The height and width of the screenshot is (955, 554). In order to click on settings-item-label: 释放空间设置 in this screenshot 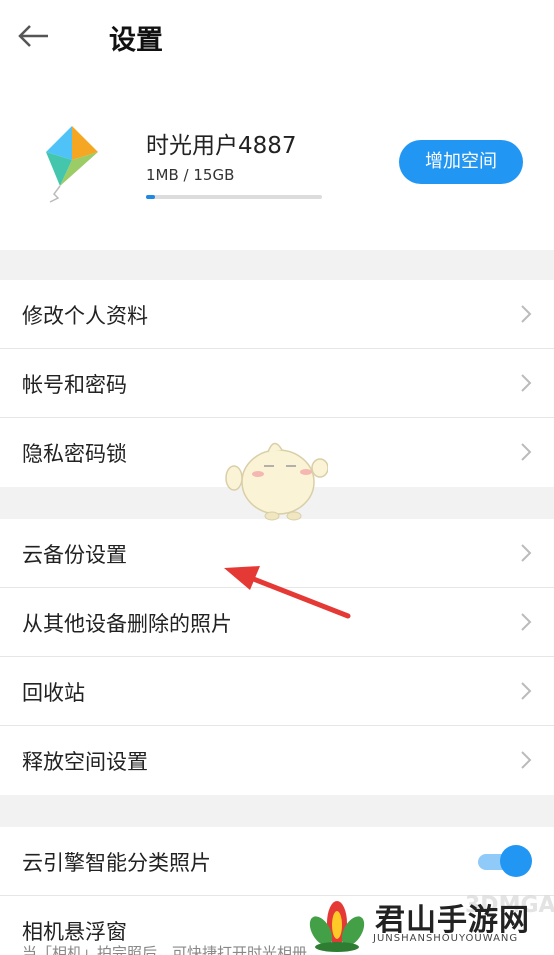, I will do `click(85, 762)`.